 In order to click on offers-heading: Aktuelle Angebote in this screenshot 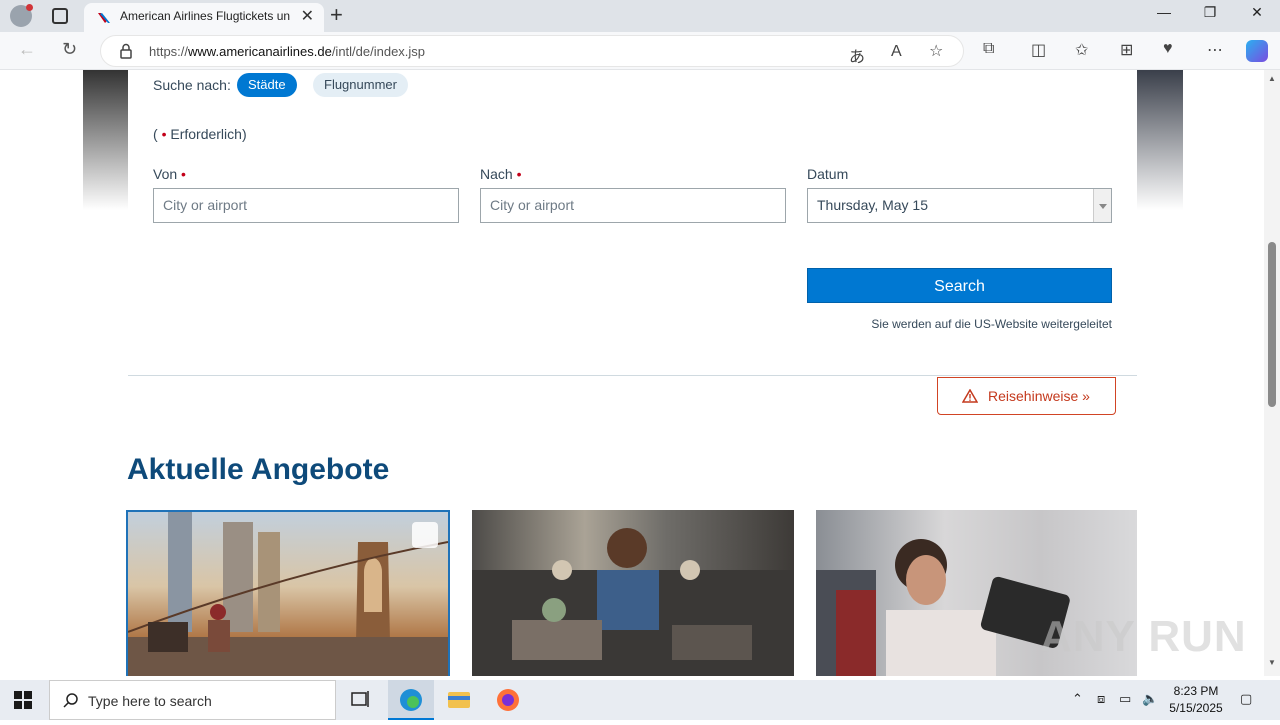, I will do `click(258, 469)`.